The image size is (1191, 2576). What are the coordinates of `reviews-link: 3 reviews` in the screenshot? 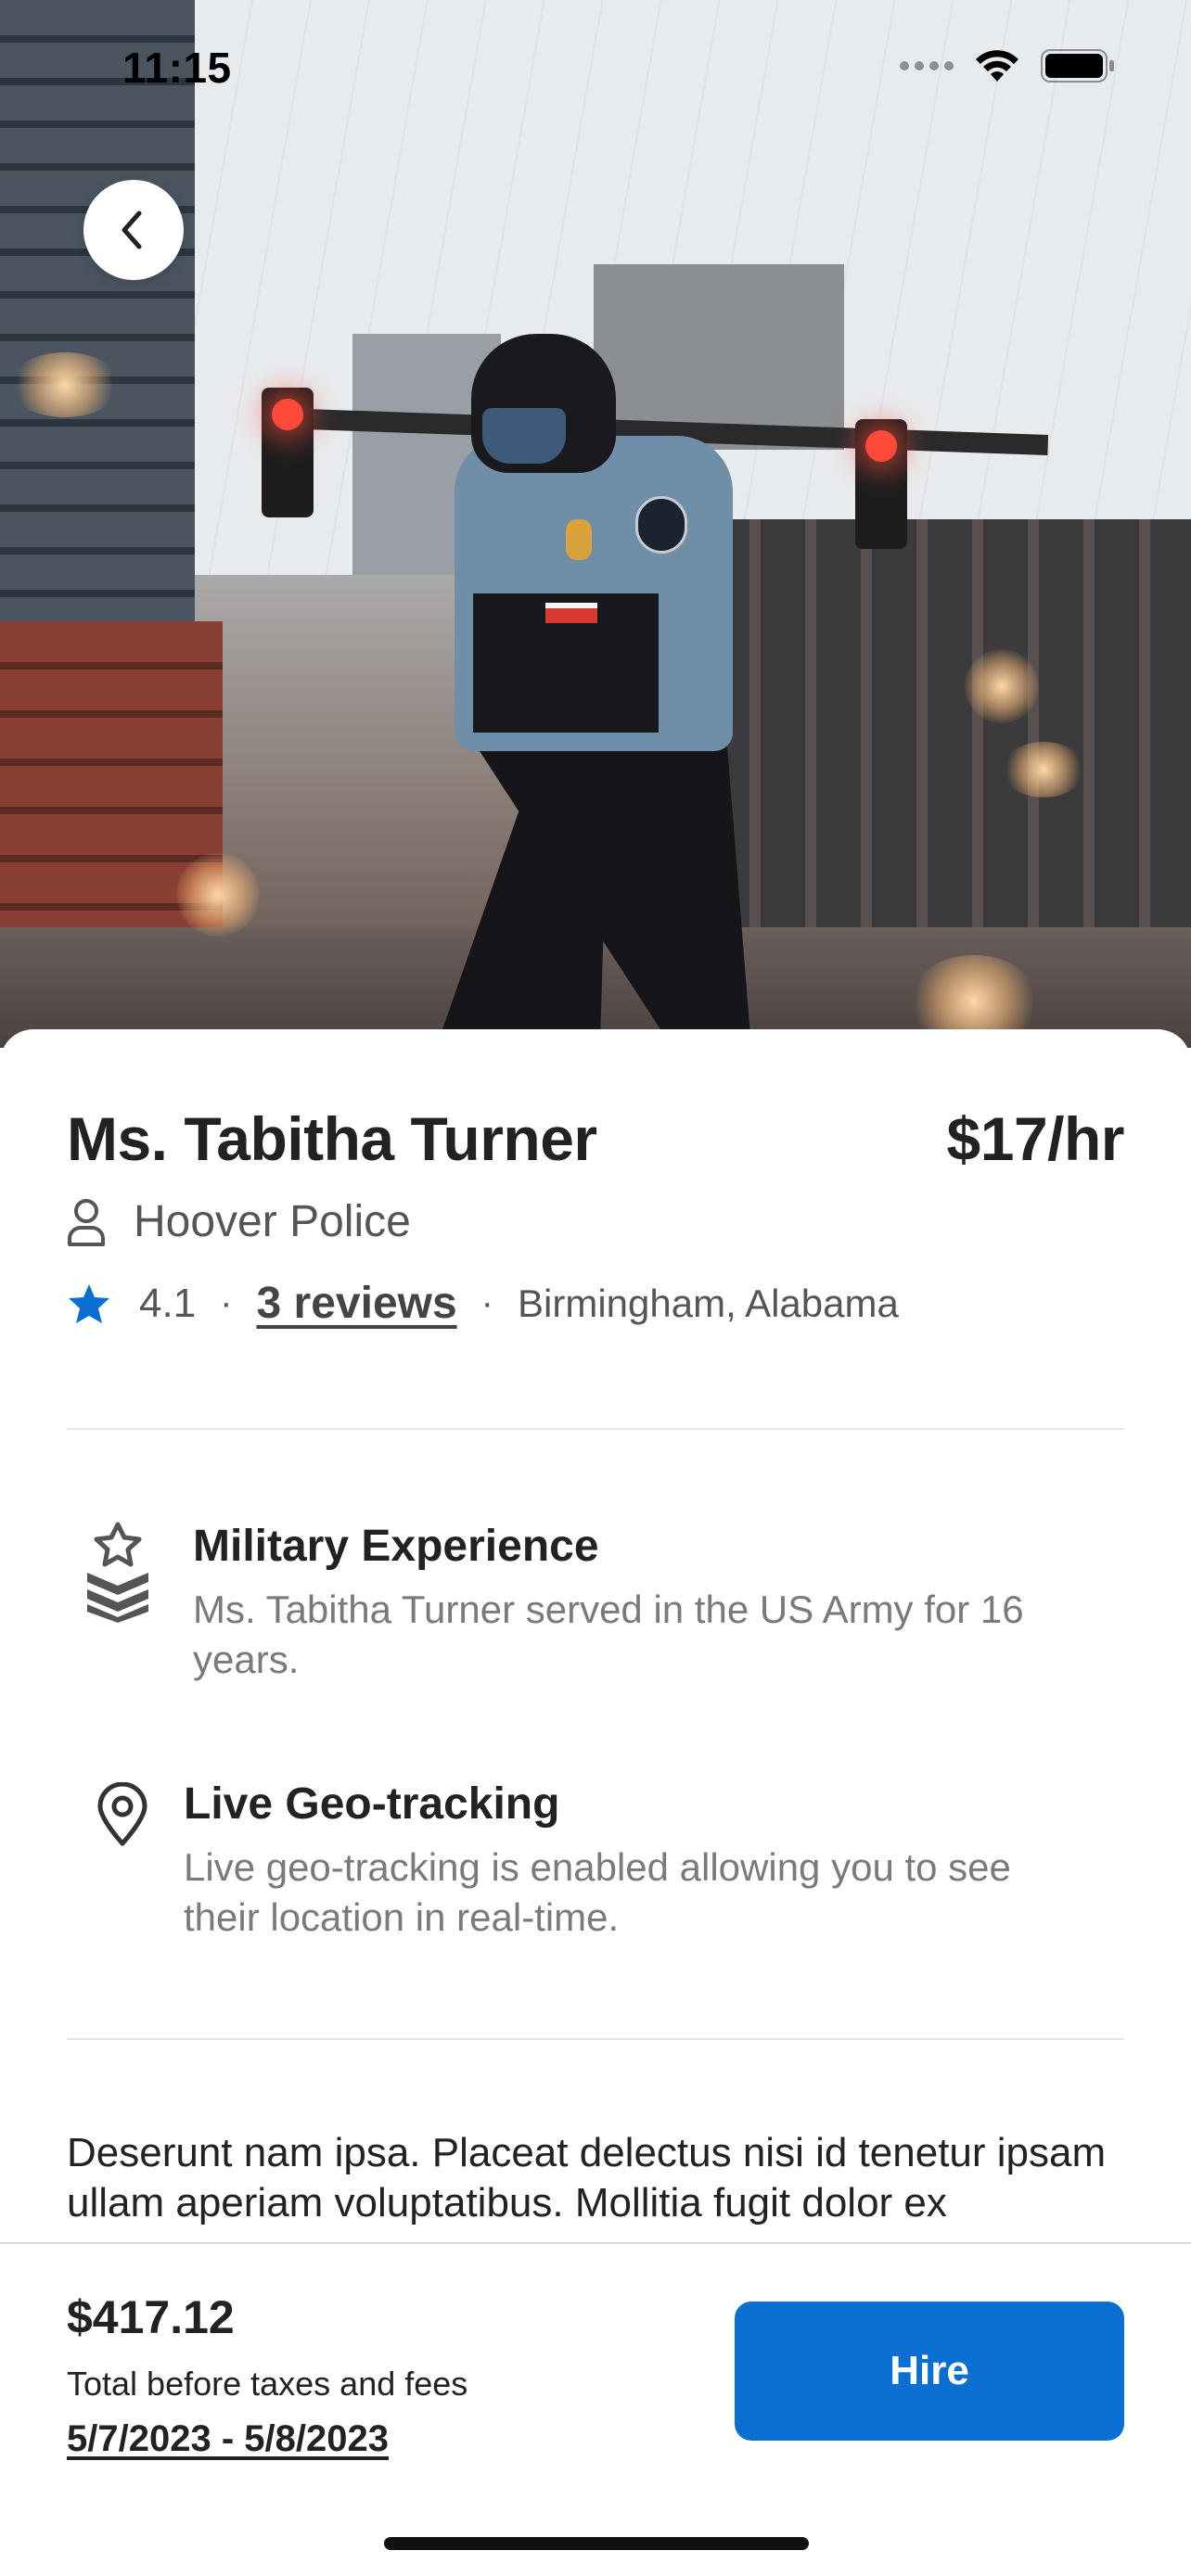 It's located at (357, 1304).